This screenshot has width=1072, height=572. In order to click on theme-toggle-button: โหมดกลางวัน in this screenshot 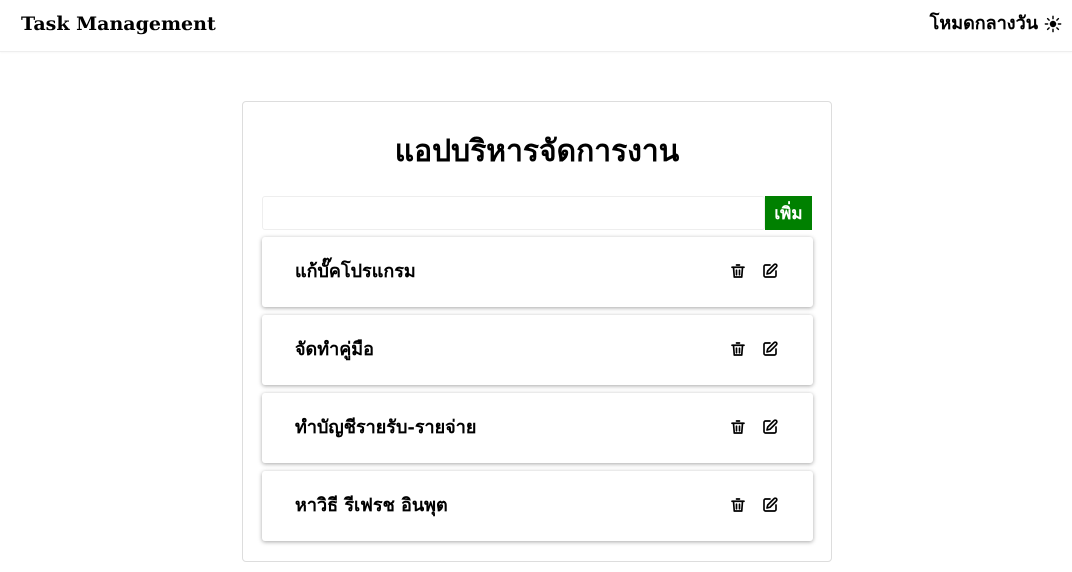, I will do `click(996, 24)`.